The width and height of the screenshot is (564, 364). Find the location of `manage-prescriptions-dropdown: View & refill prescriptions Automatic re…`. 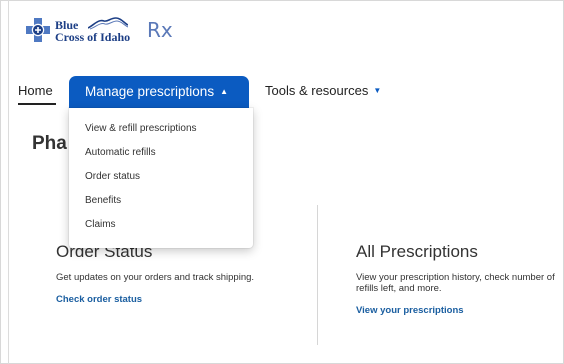

manage-prescriptions-dropdown: View & refill prescriptions Automatic re… is located at coordinates (161, 178).